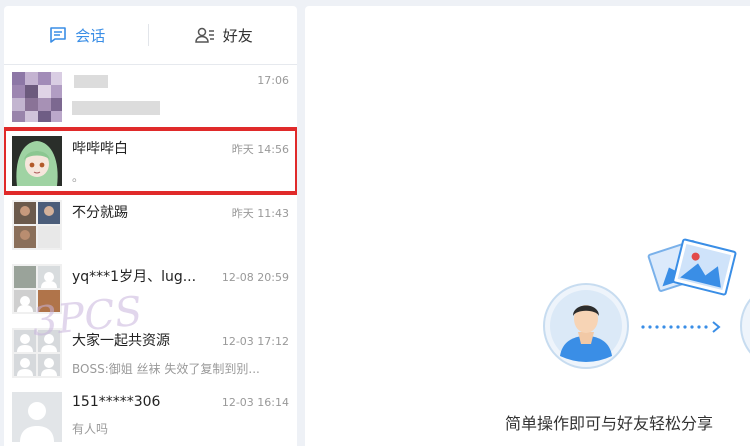  What do you see at coordinates (204, 35) in the screenshot?
I see `friends-icon` at bounding box center [204, 35].